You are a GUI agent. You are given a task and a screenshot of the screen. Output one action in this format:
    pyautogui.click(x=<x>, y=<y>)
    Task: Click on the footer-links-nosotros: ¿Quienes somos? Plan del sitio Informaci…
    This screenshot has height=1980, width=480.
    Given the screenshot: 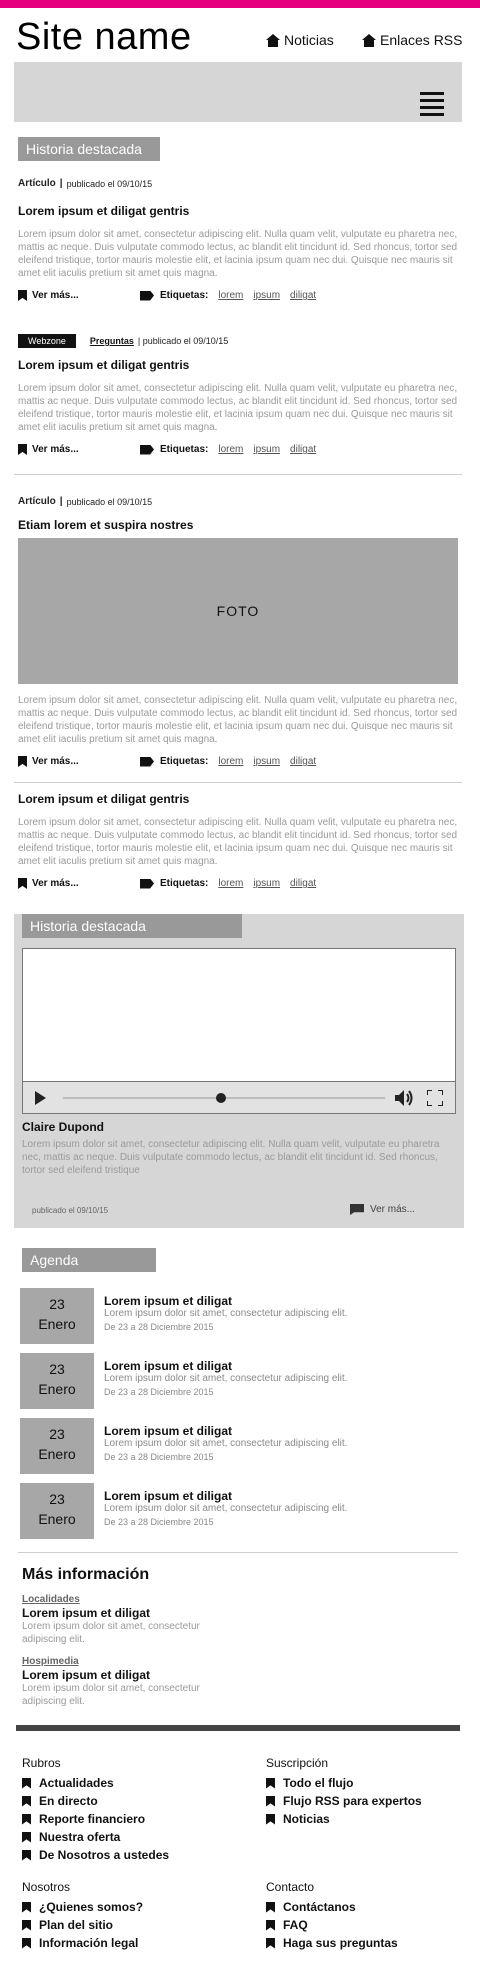 What is the action you would take?
    pyautogui.click(x=82, y=1925)
    